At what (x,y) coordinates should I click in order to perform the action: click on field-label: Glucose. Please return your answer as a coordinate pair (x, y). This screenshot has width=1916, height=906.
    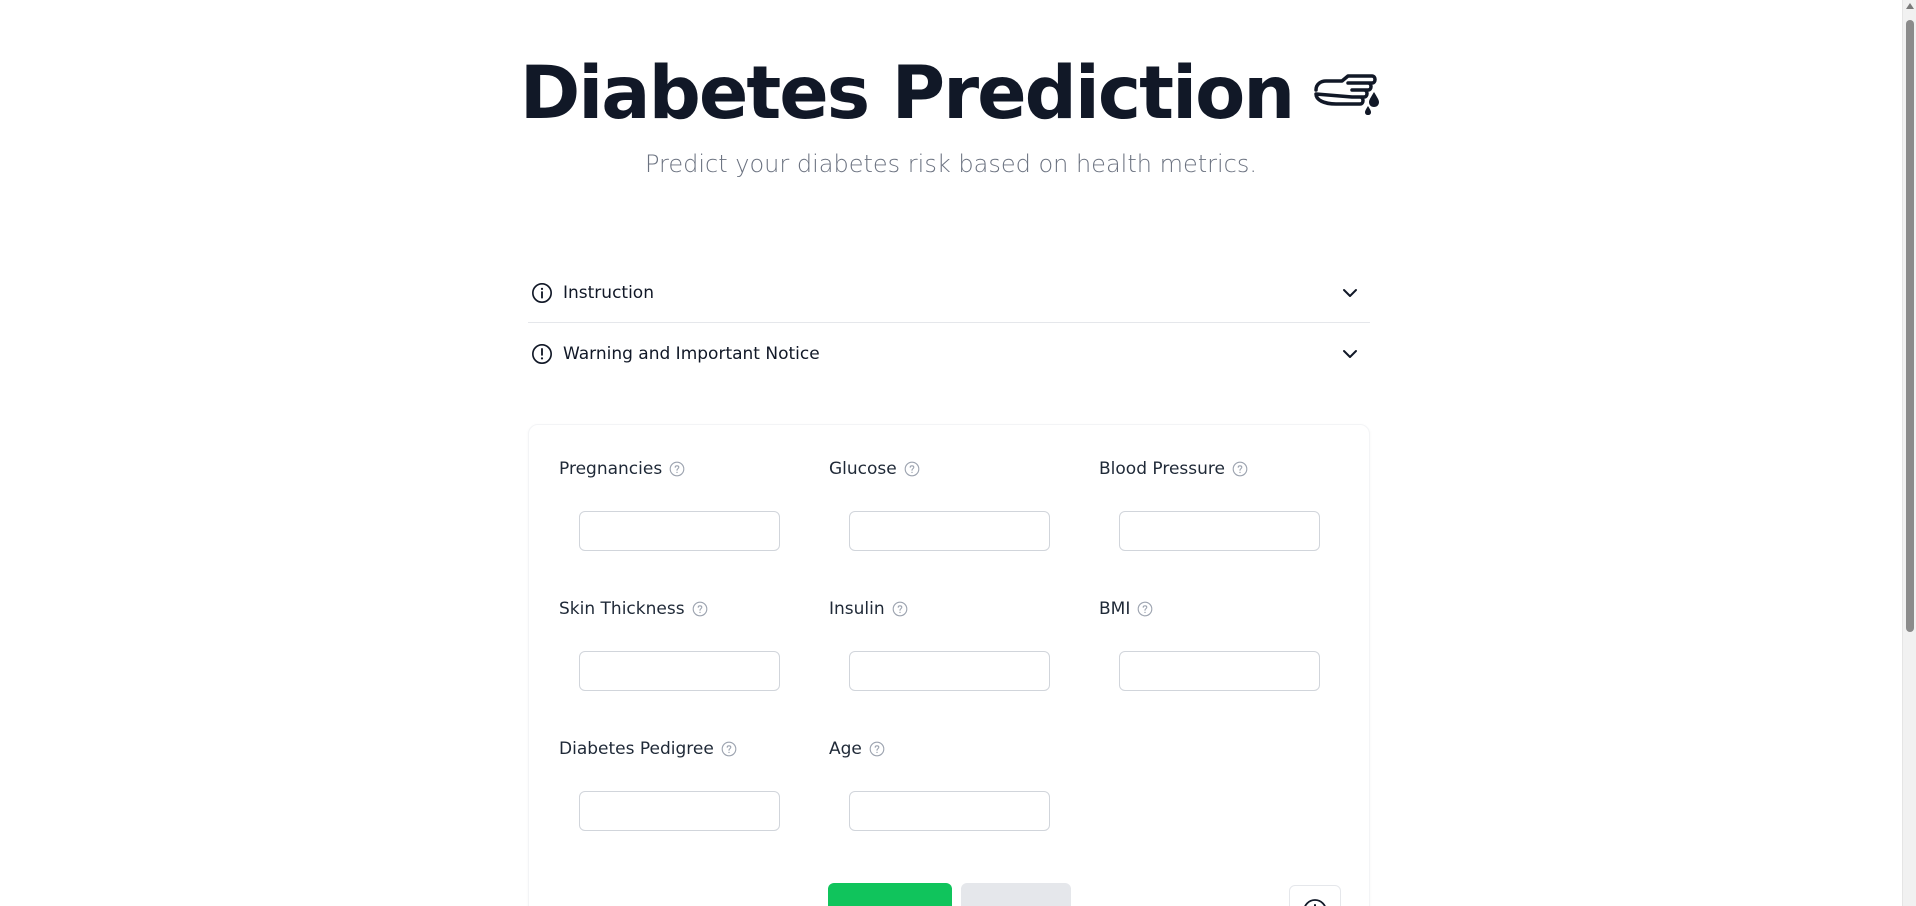
    Looking at the image, I should click on (863, 469).